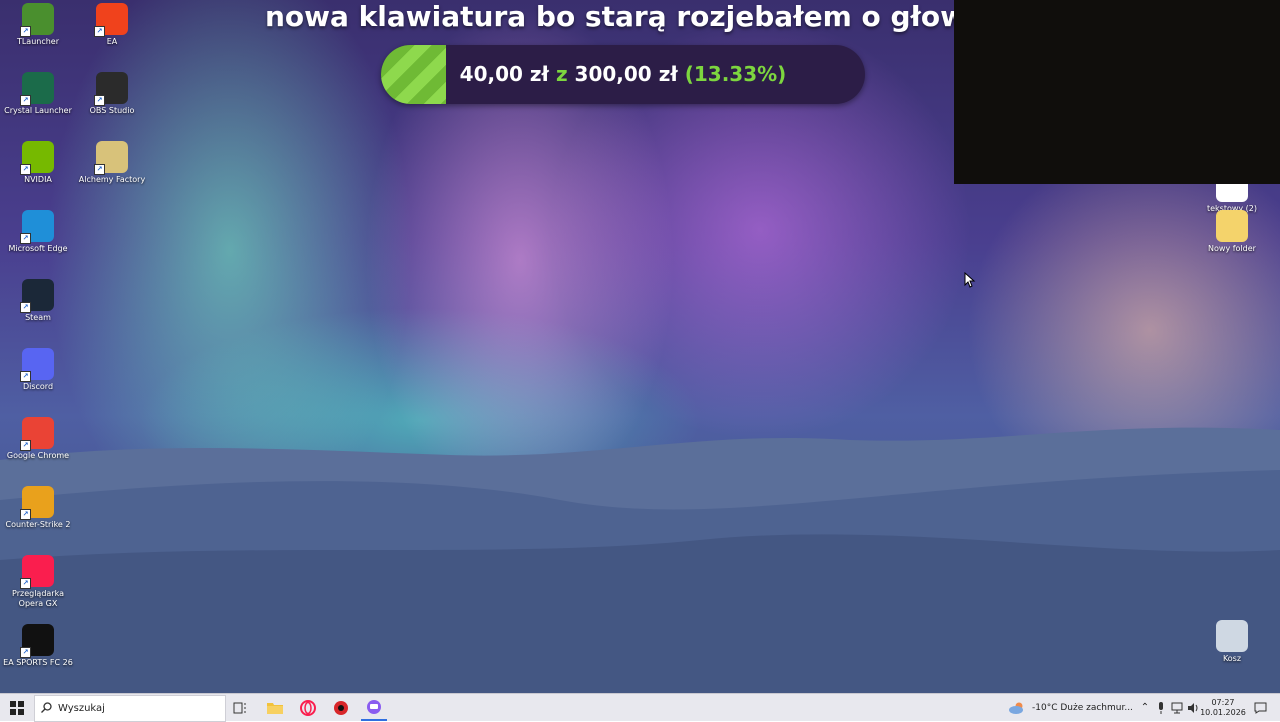 This screenshot has width=1280, height=722. I want to click on show-hidden-icons-button: ⌃, so click(1145, 707).